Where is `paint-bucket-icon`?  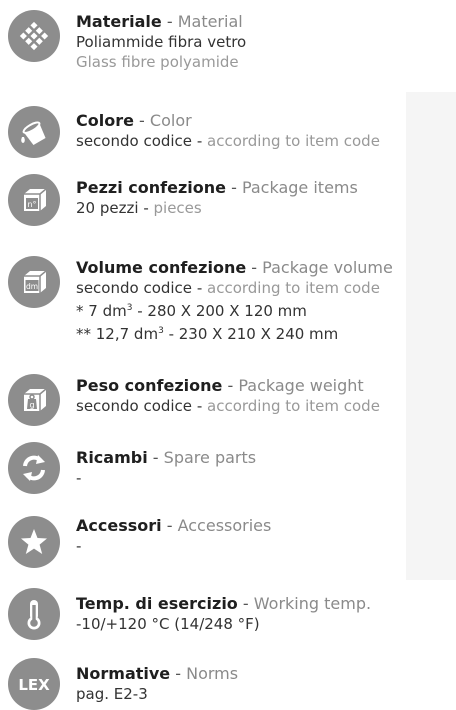
paint-bucket-icon is located at coordinates (34, 132).